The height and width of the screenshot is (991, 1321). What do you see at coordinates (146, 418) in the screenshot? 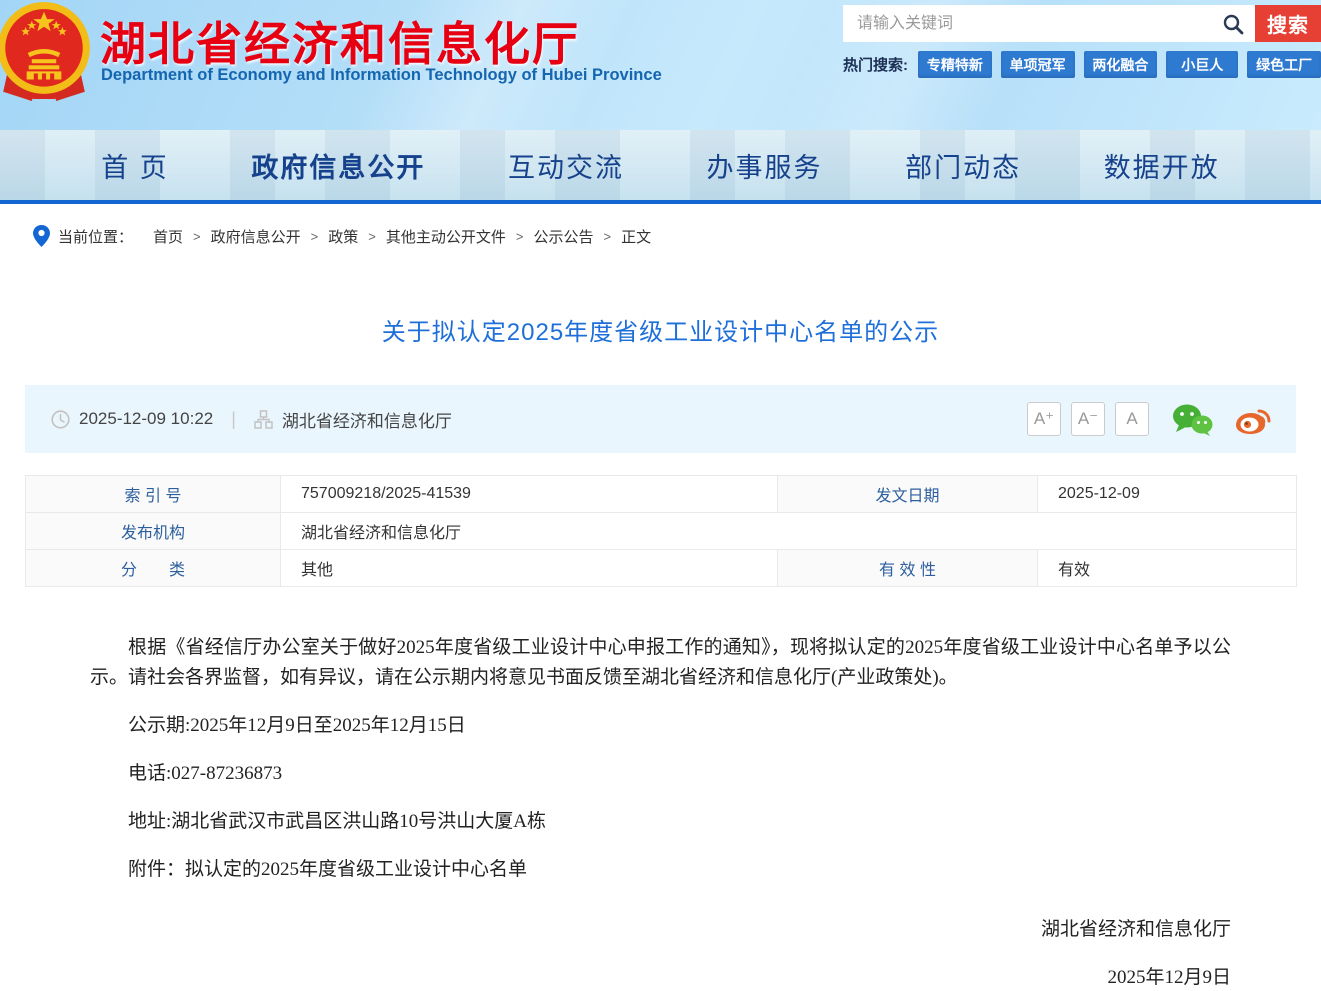
I see `publish-datetime: 2025-12-09 10:22` at bounding box center [146, 418].